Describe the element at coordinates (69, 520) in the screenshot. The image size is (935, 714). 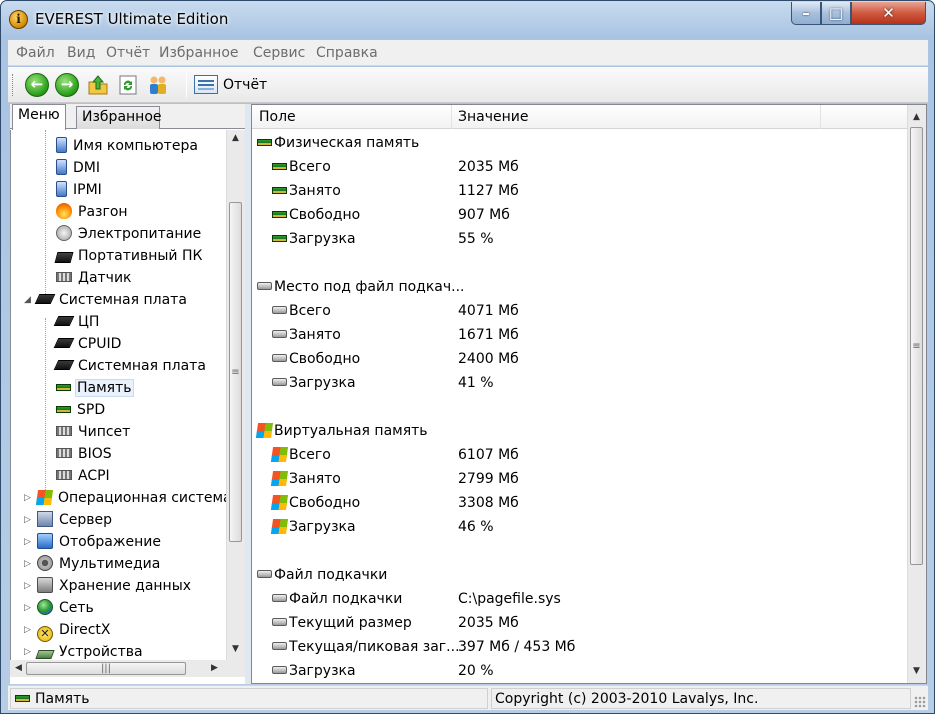
I see `tree-item: ▷ Сервер` at that location.